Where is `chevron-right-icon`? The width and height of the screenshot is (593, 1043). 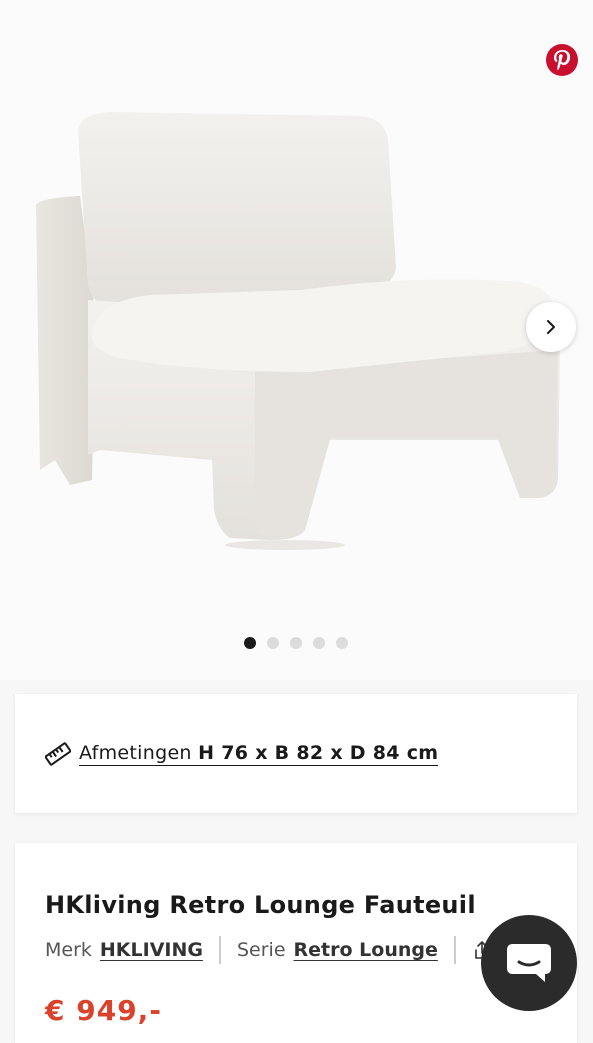 chevron-right-icon is located at coordinates (551, 327).